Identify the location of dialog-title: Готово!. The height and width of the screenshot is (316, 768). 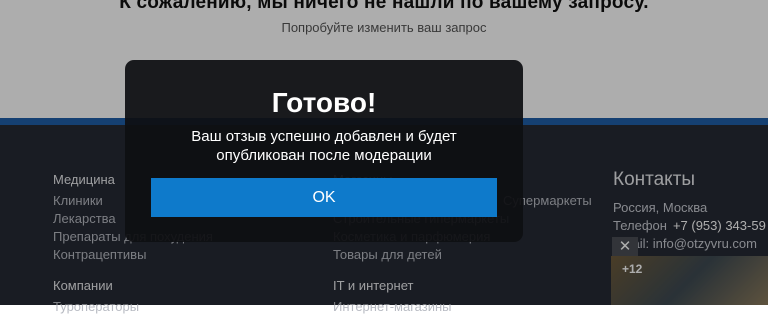
(324, 102).